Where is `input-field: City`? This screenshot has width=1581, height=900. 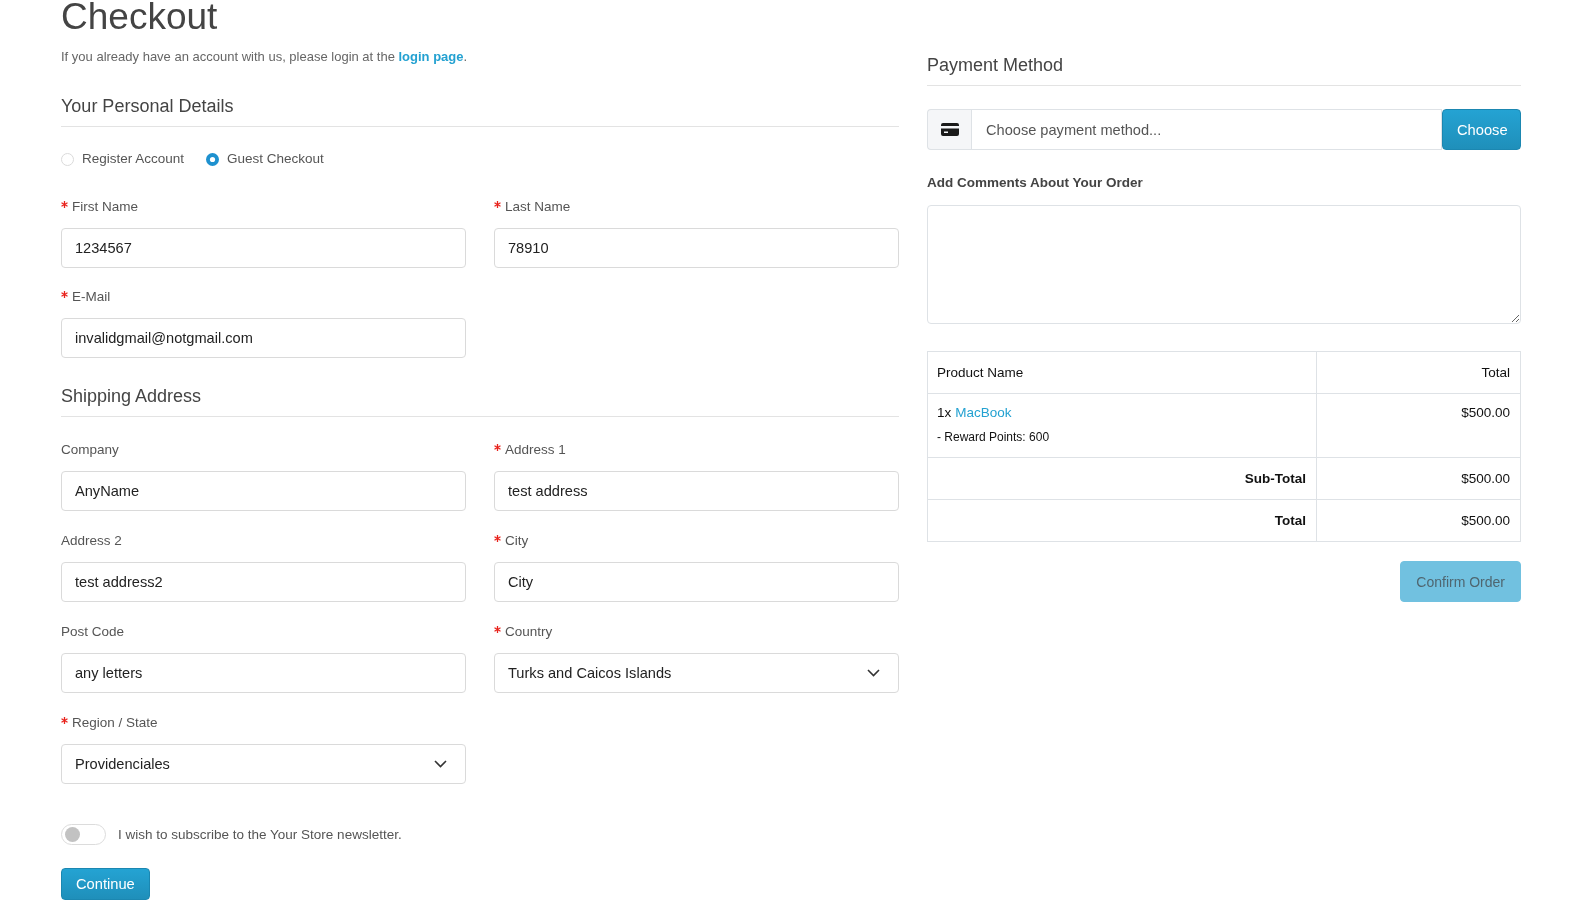 input-field: City is located at coordinates (696, 582).